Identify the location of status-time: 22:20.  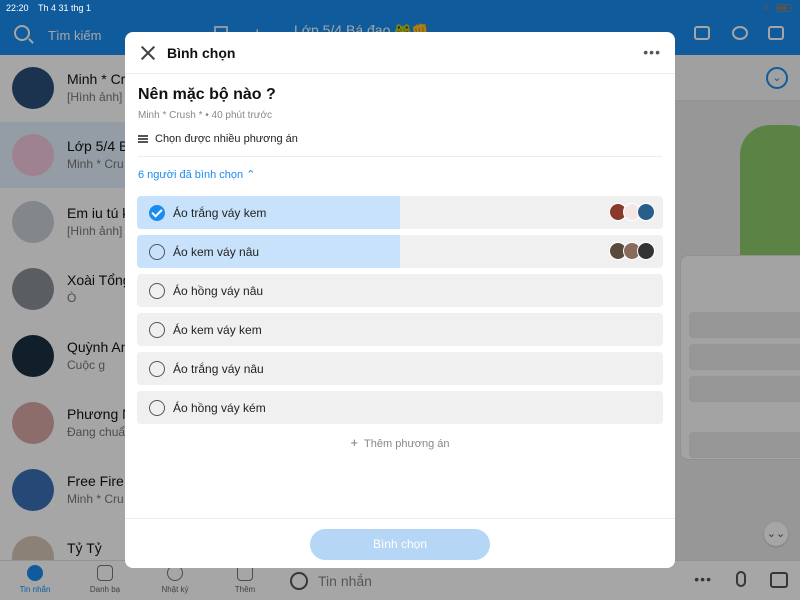
(17, 8).